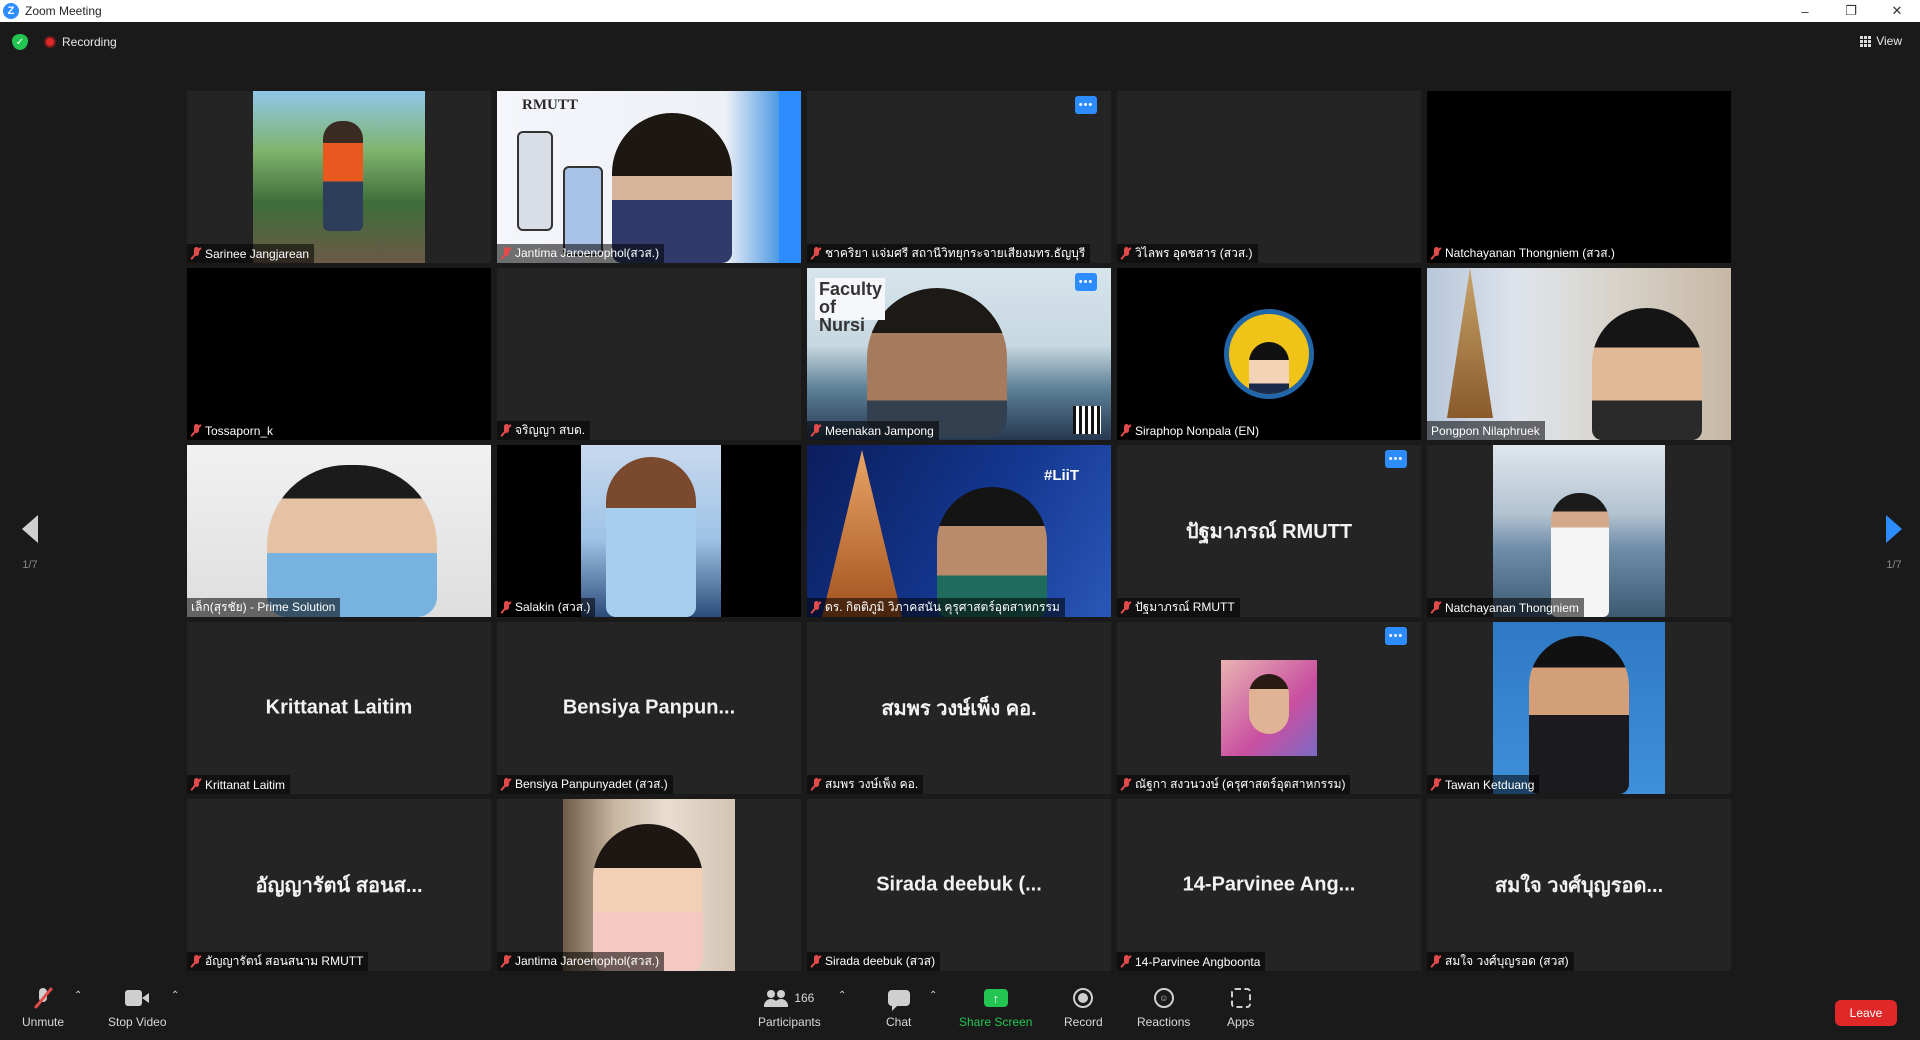  Describe the element at coordinates (1897, 11) in the screenshot. I see `close-button: ✕` at that location.